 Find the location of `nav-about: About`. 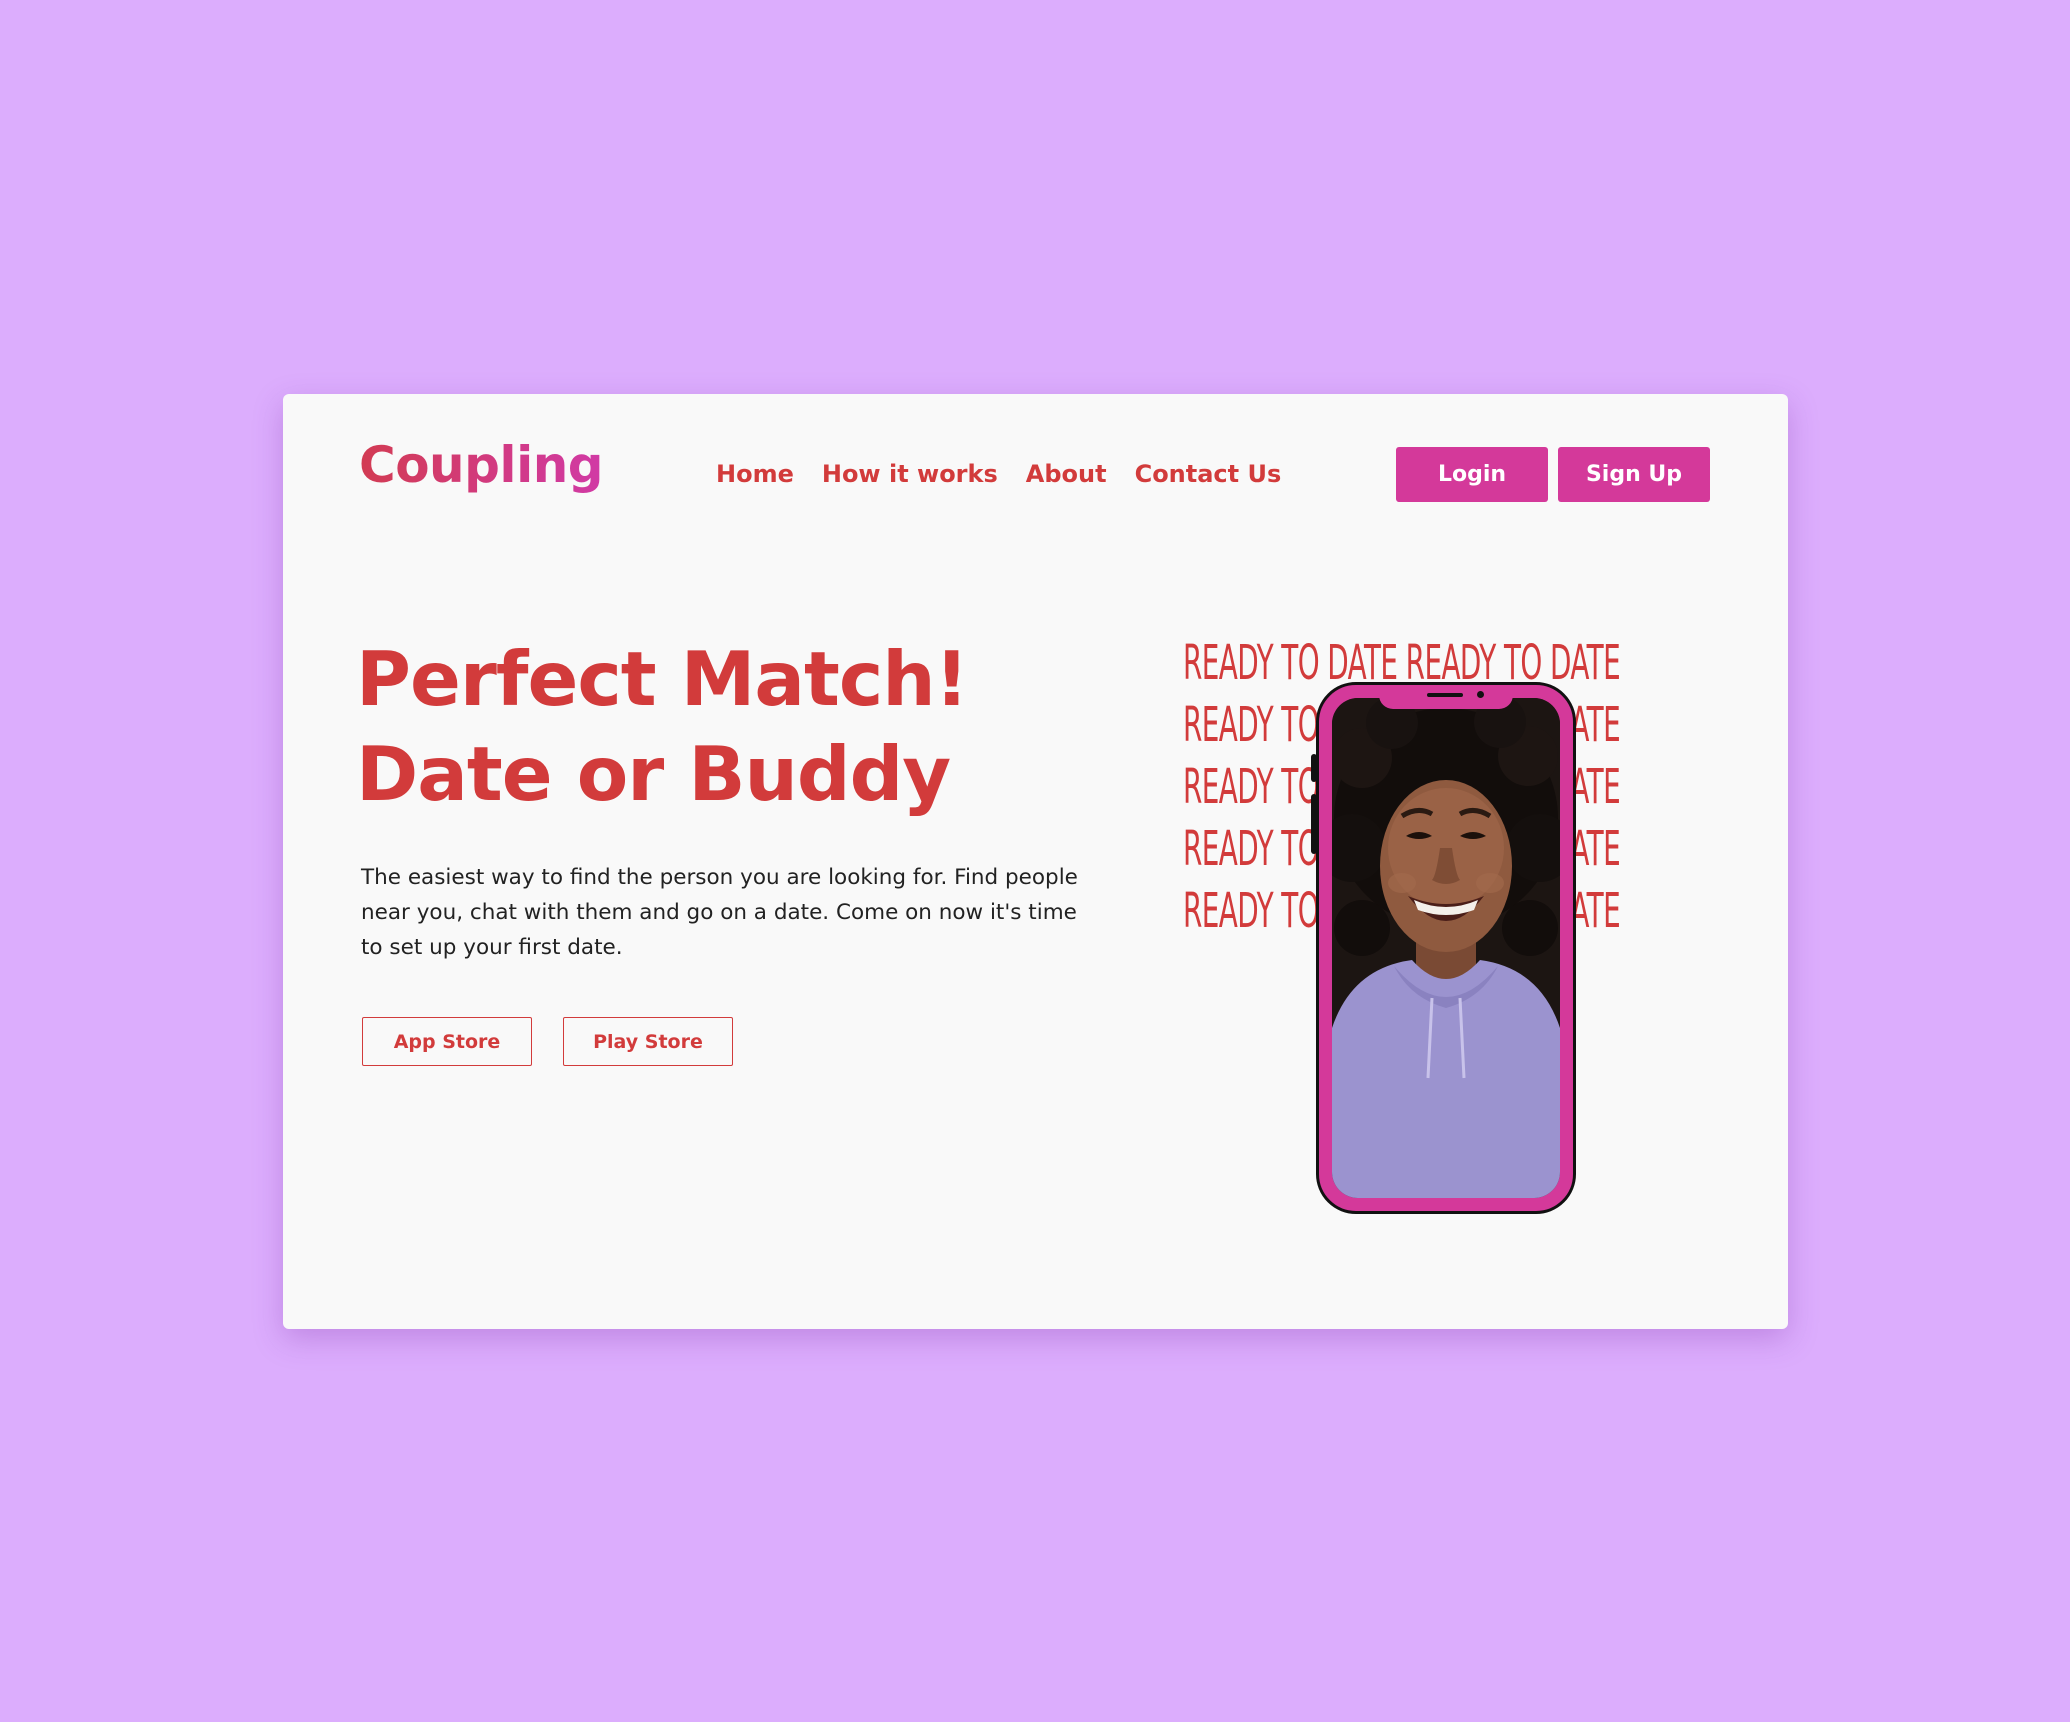

nav-about: About is located at coordinates (1066, 474).